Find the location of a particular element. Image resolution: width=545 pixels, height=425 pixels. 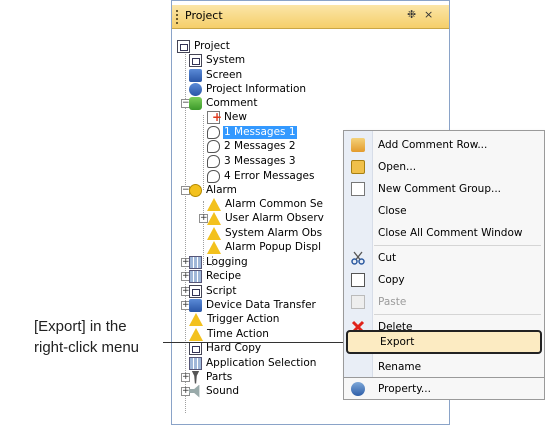

menu-item-rename: Rename is located at coordinates (444, 367).